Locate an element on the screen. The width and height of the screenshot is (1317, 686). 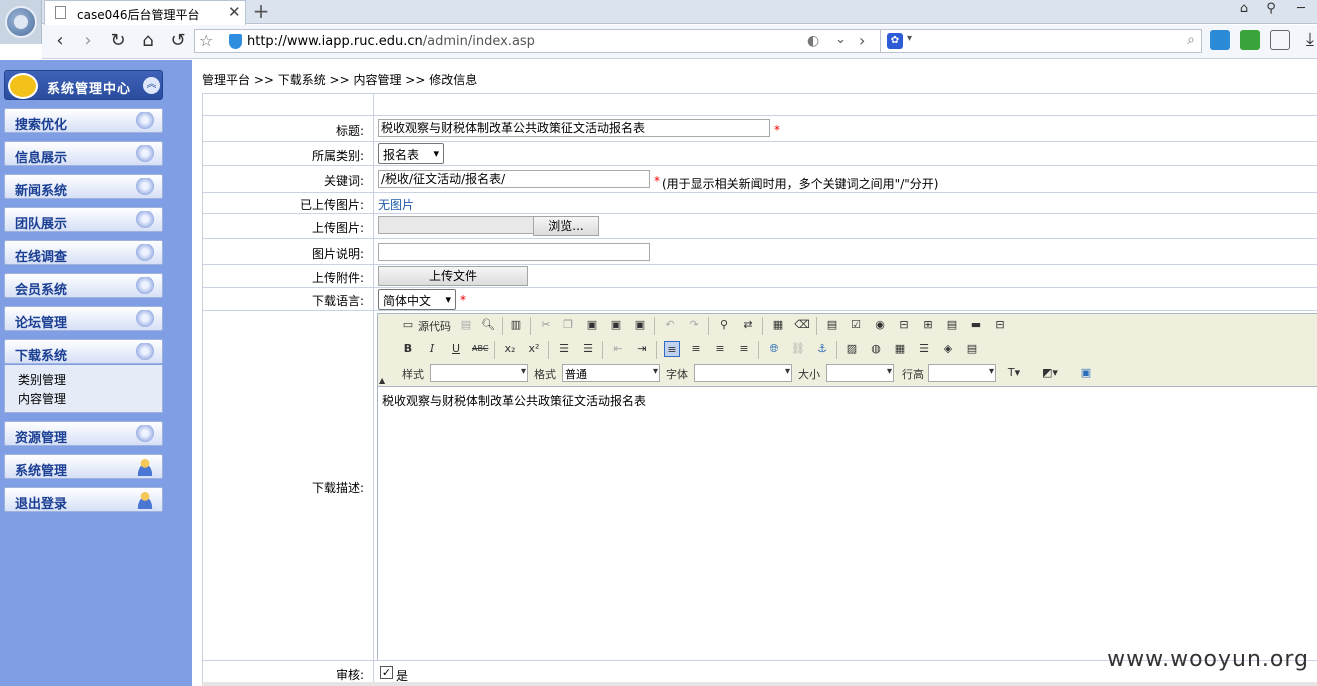
align-left-icon: ≡ is located at coordinates (672, 349).